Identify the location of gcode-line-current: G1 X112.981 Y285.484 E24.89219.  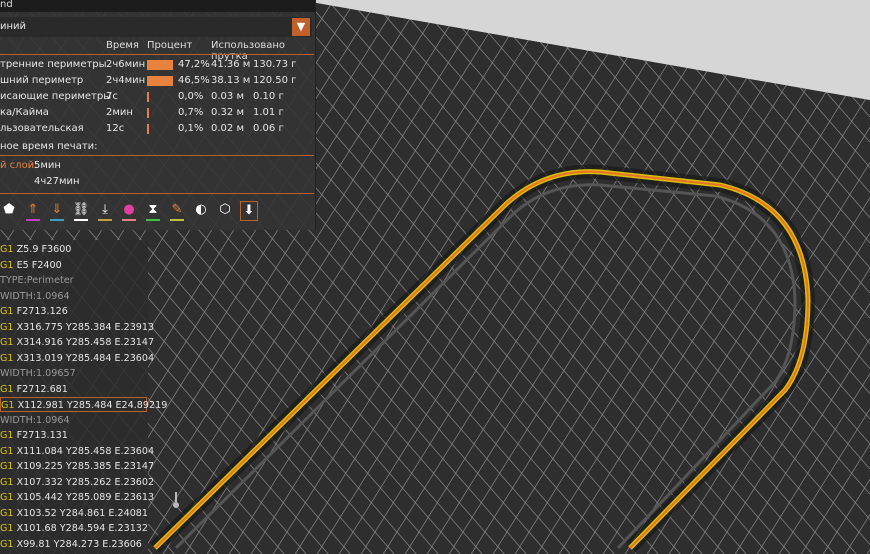
(83, 404).